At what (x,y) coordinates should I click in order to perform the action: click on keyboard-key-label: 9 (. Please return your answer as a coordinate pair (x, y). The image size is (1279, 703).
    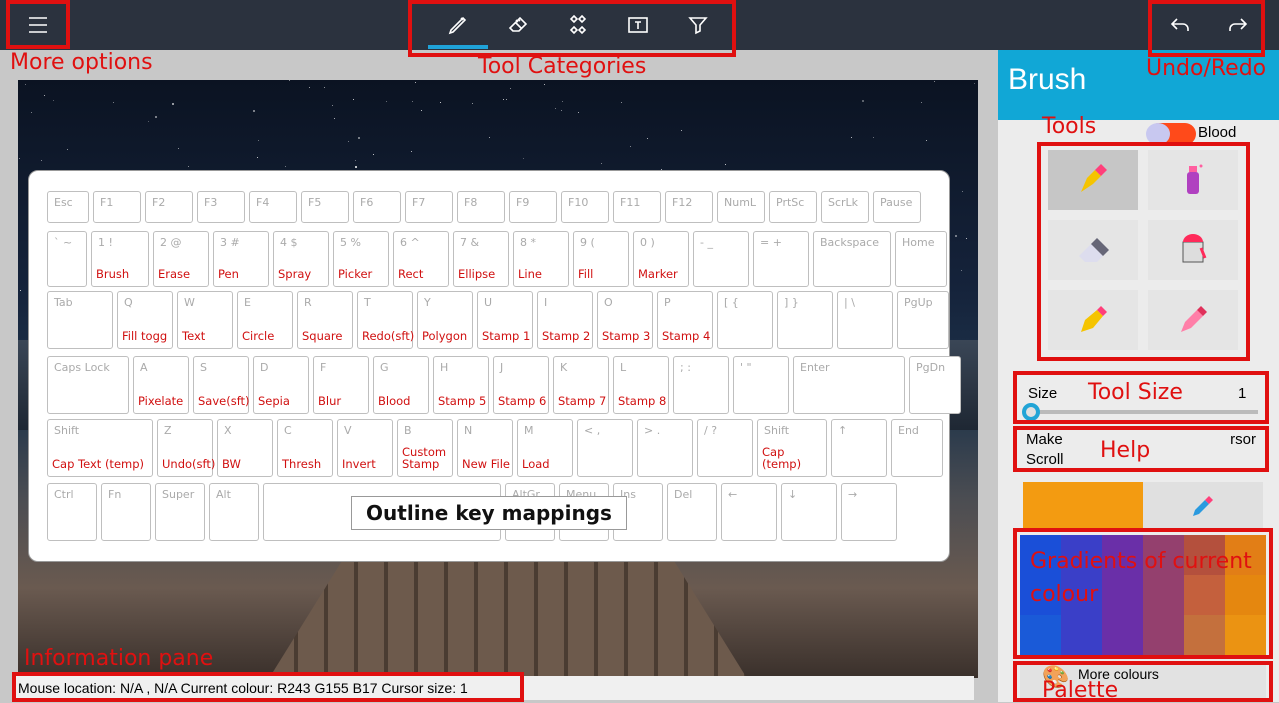
    Looking at the image, I should click on (587, 242).